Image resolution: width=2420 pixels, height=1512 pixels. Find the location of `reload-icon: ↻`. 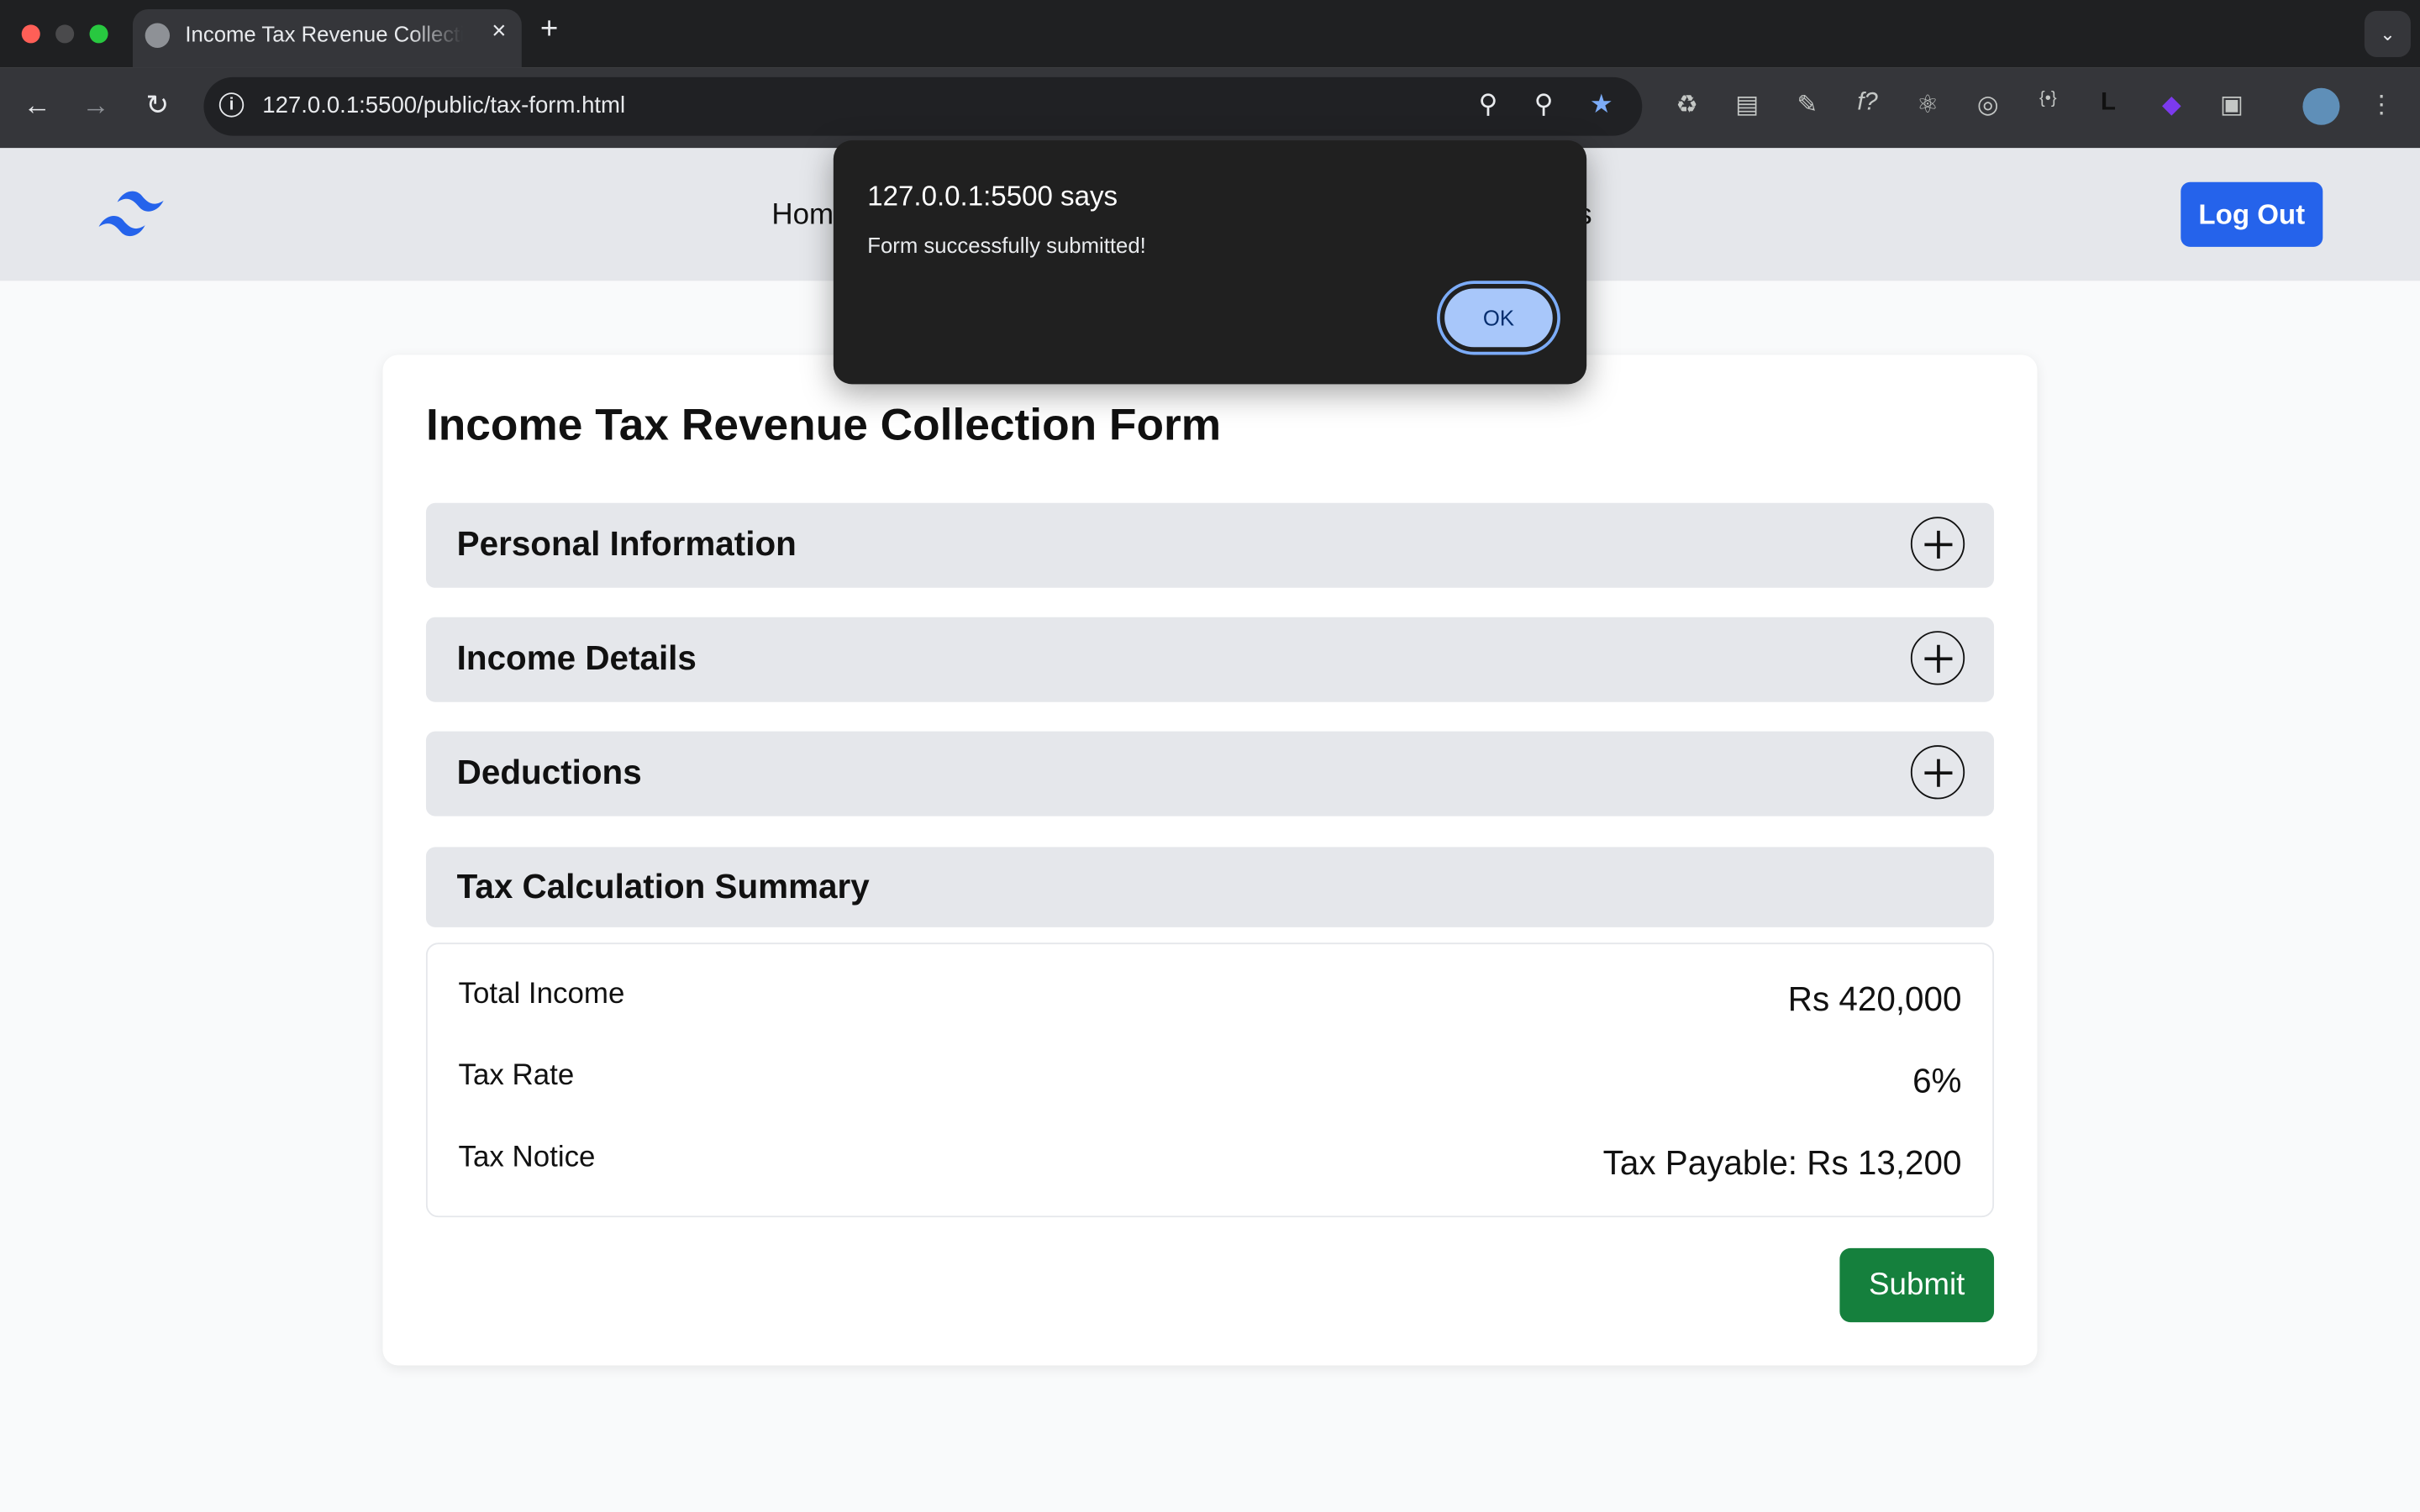

reload-icon: ↻ is located at coordinates (157, 106).